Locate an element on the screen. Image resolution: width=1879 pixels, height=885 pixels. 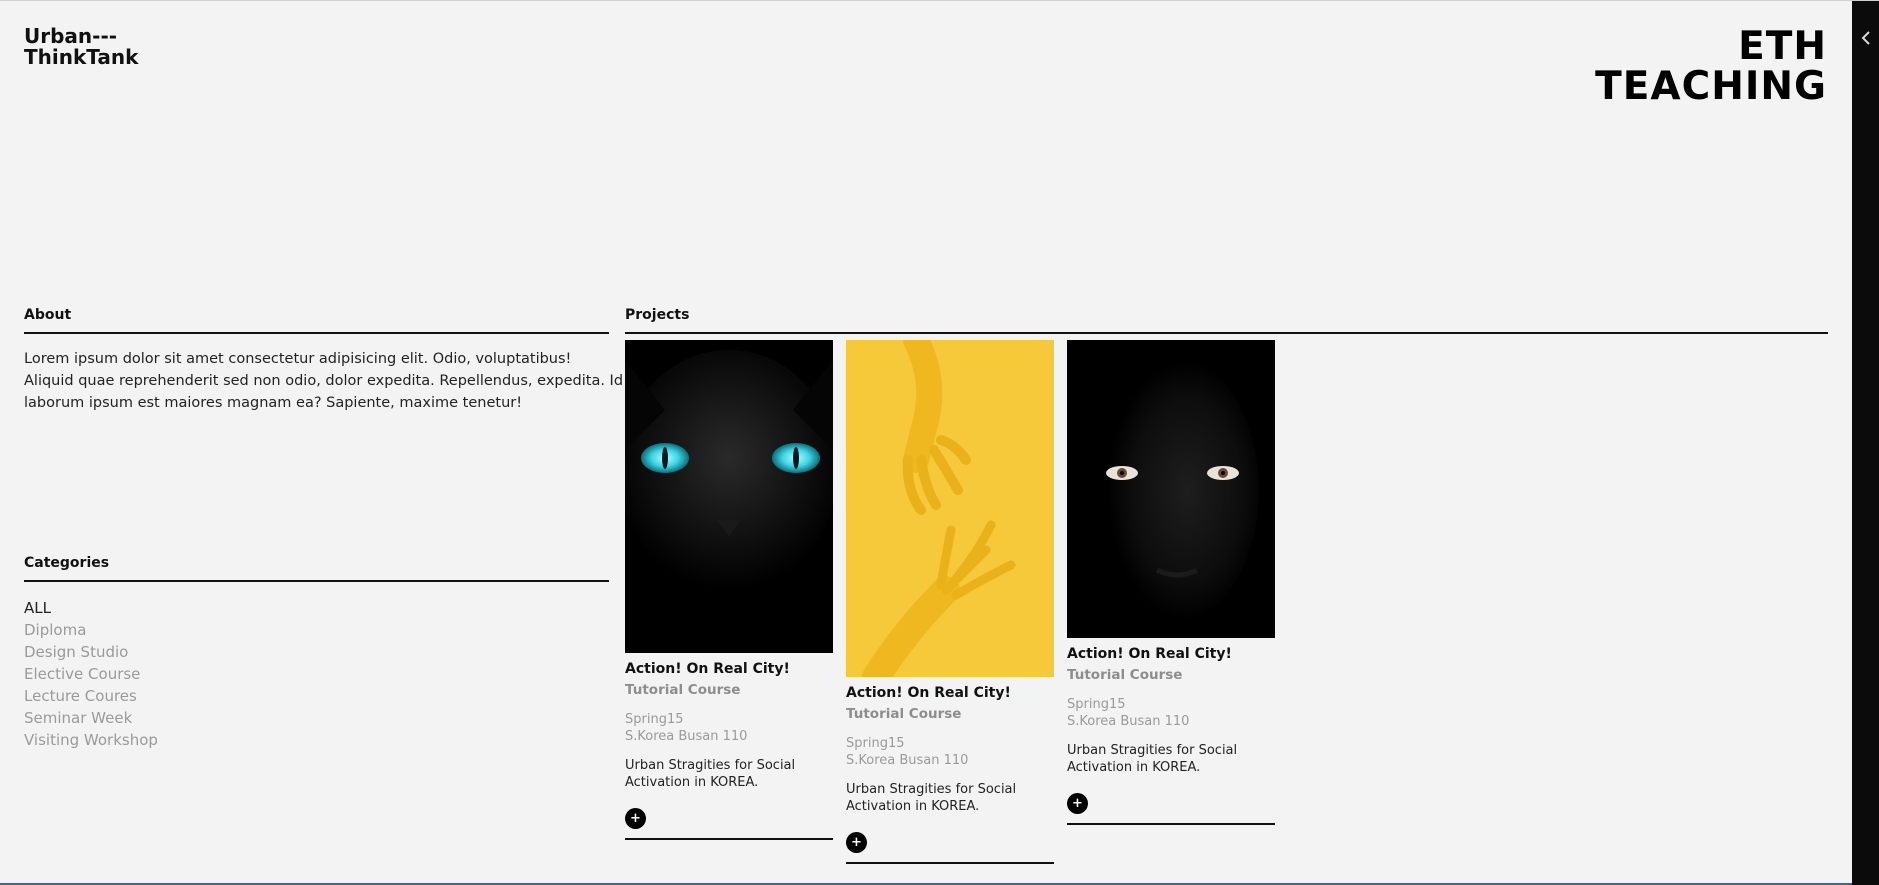
project-image-yellow-hands is located at coordinates (950, 508).